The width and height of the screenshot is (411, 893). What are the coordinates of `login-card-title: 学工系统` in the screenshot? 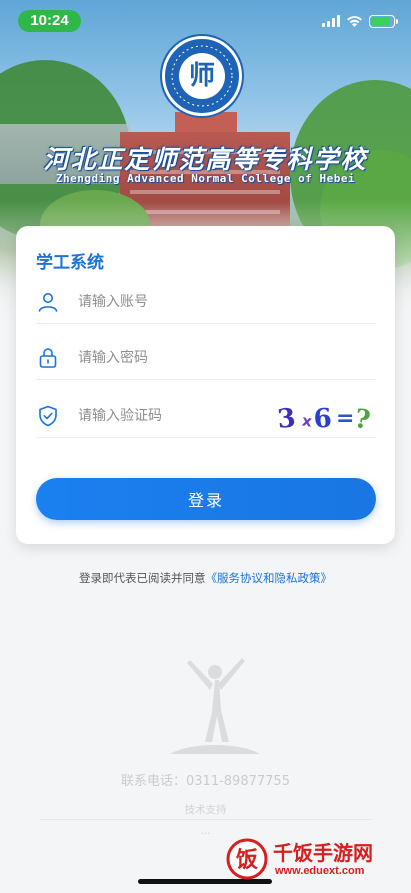 It's located at (70, 263).